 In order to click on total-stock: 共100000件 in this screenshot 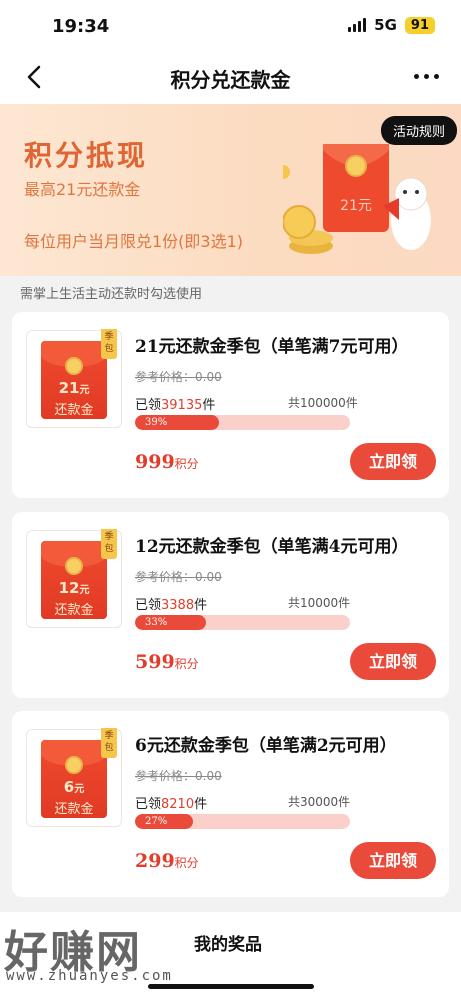, I will do `click(323, 403)`.